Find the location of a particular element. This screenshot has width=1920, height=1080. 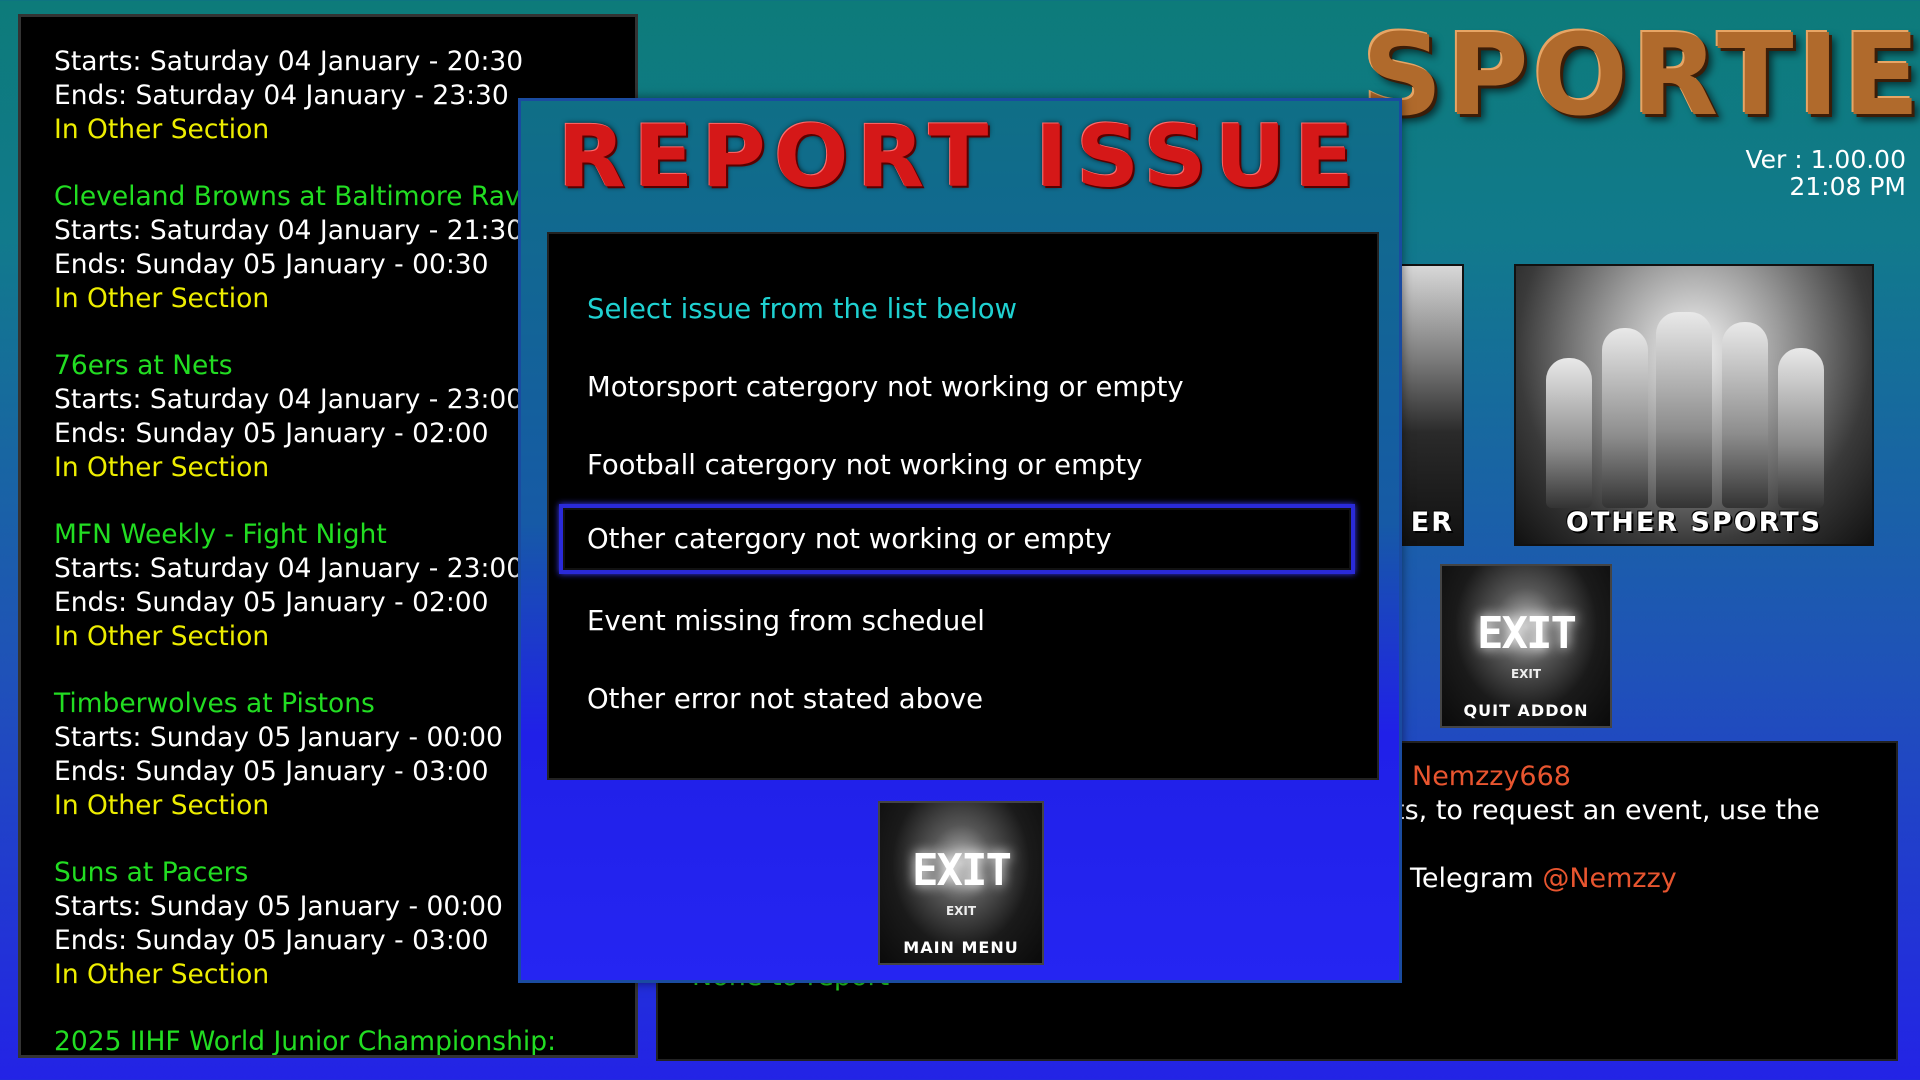

quit-addon-button: EXIT EXIT QUIT ADDON is located at coordinates (1526, 646).